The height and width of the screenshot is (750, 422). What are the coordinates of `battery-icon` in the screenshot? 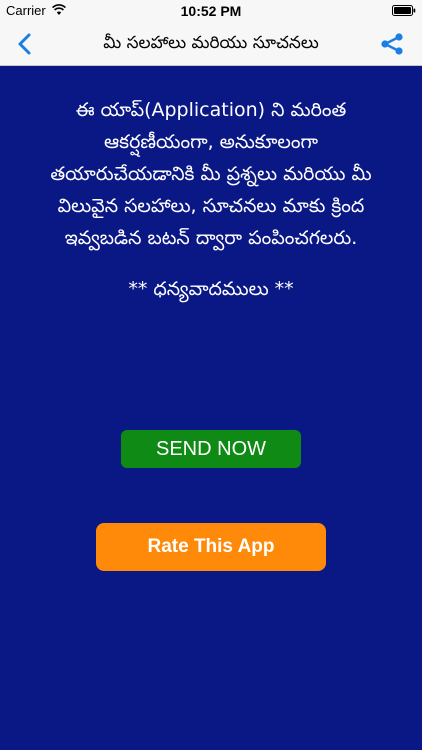 It's located at (404, 10).